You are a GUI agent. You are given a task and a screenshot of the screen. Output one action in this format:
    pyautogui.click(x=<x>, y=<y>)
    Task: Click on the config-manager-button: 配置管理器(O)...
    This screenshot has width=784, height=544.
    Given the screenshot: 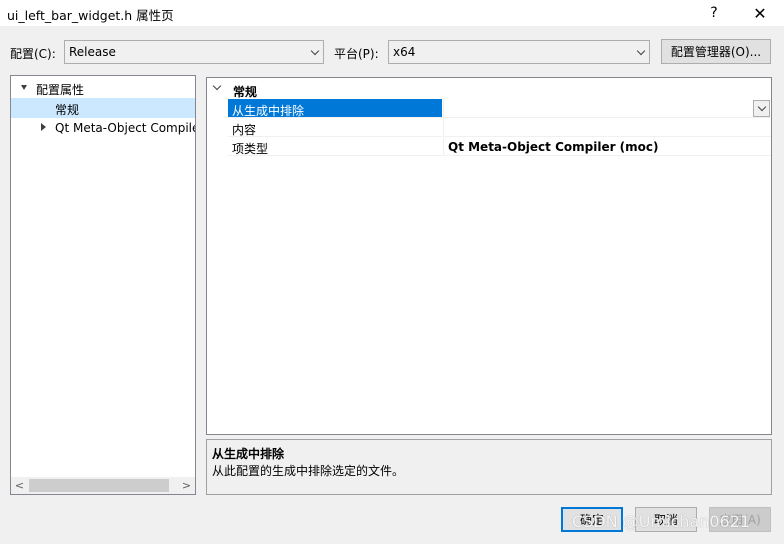 What is the action you would take?
    pyautogui.click(x=716, y=51)
    